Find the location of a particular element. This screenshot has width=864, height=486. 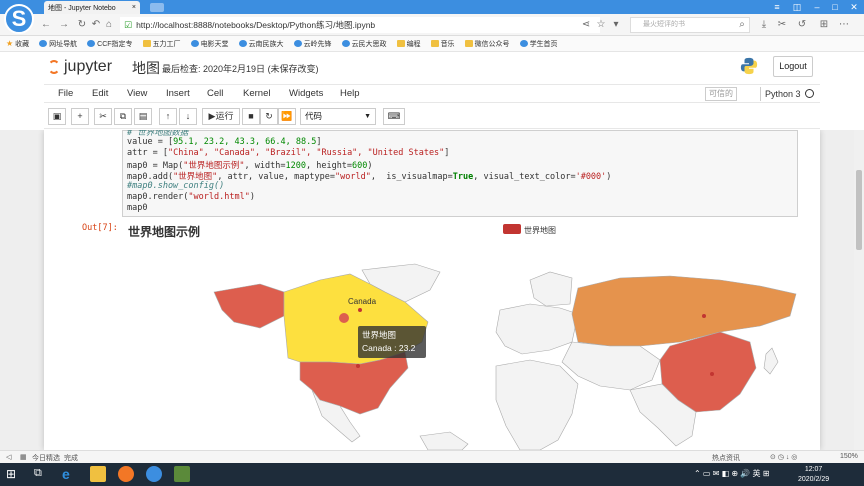

python-taskbar-icon is located at coordinates (182, 474).